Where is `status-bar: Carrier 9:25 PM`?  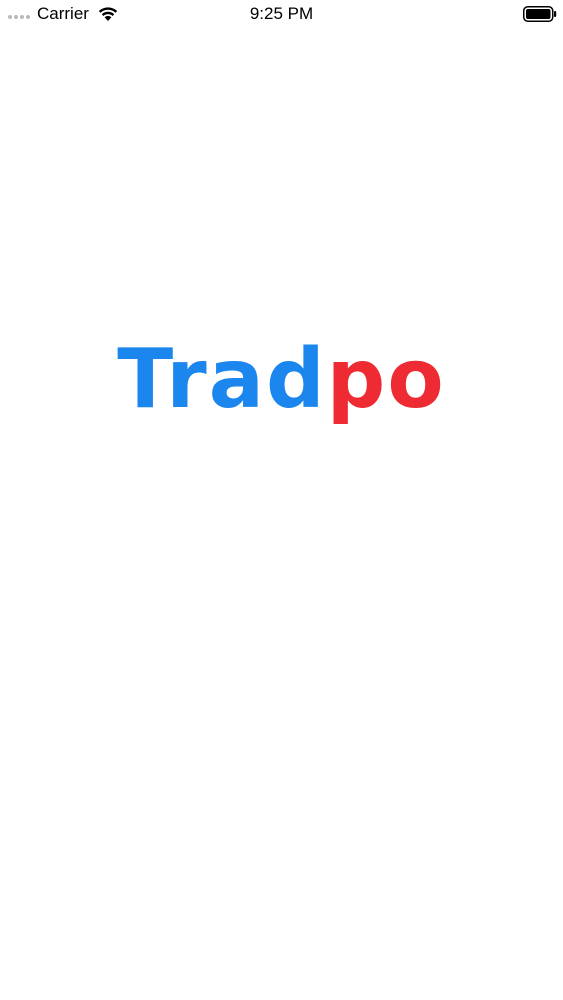 status-bar: Carrier 9:25 PM is located at coordinates (281, 14).